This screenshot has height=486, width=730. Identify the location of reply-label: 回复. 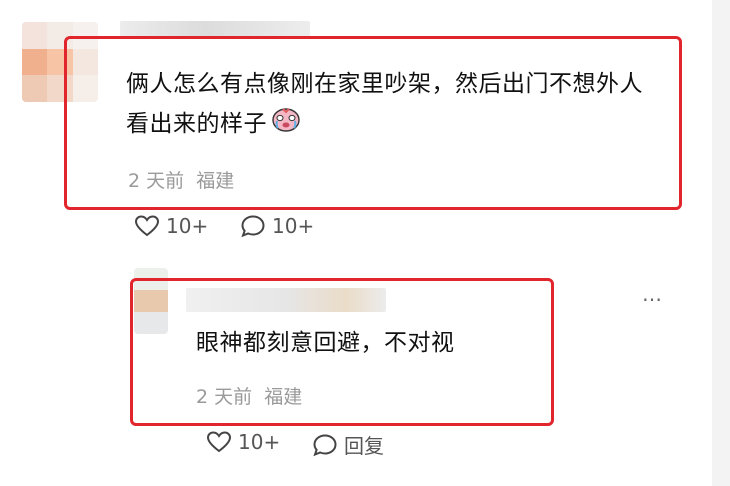
(364, 446).